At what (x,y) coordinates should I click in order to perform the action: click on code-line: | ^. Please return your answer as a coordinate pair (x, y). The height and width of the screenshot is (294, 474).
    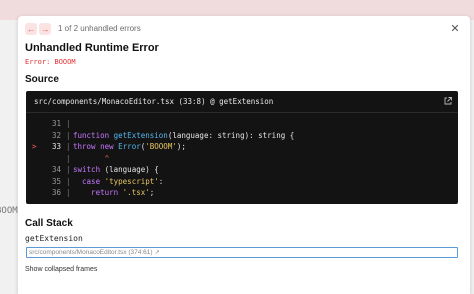
    Looking at the image, I should click on (242, 159).